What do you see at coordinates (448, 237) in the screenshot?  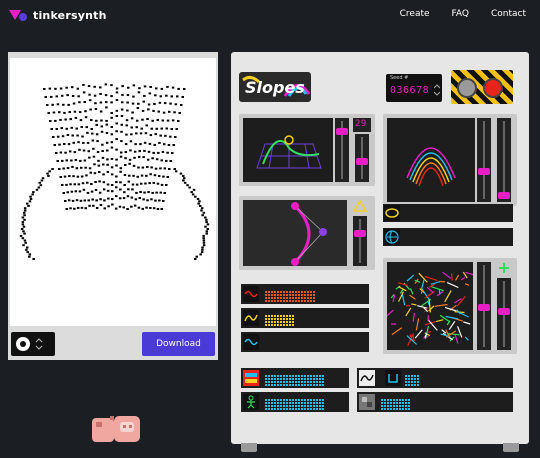 I see `globe-toggle-row` at bounding box center [448, 237].